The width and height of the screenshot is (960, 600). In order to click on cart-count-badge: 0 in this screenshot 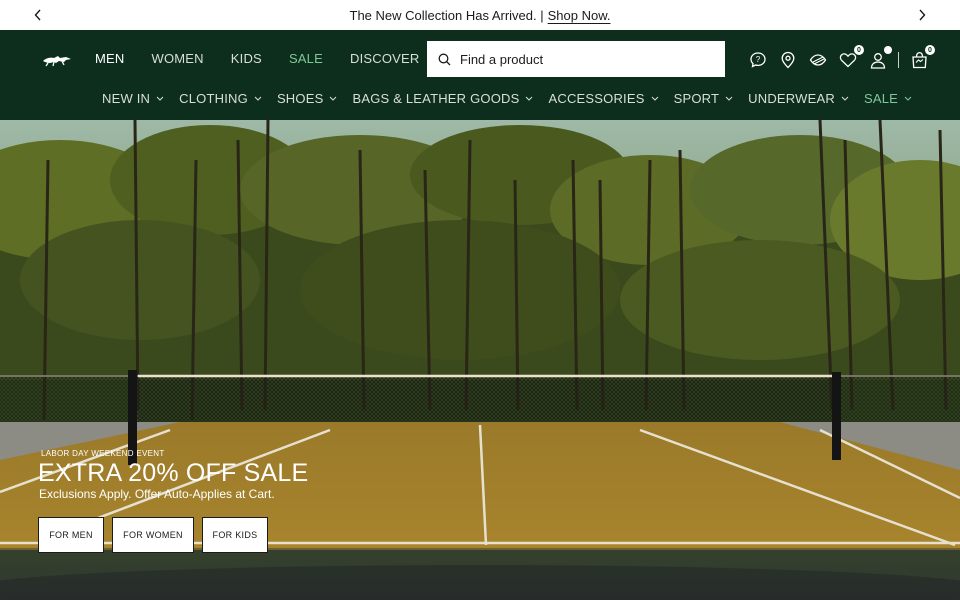, I will do `click(930, 50)`.